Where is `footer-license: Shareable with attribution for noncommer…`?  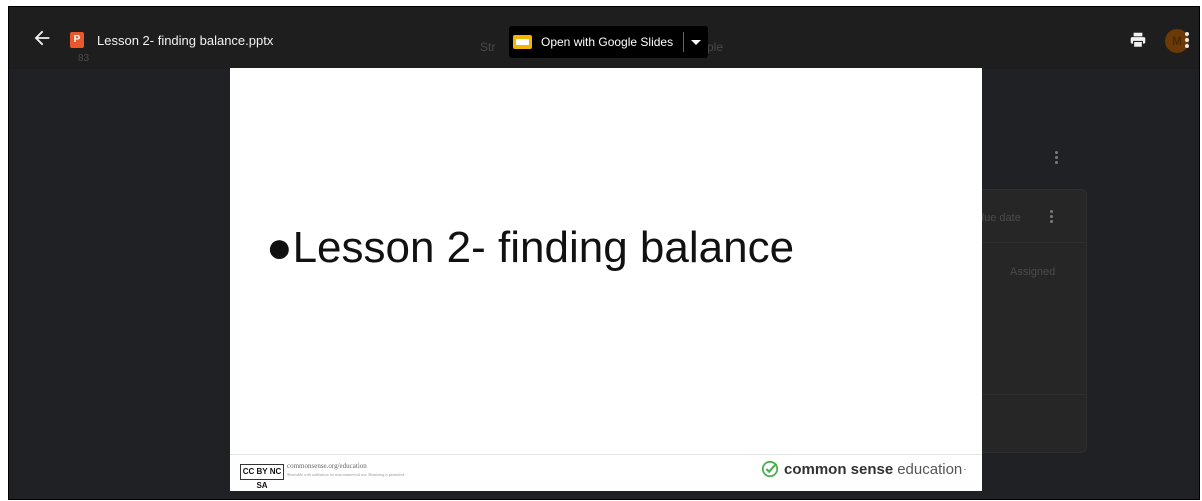
footer-license: Shareable with attribution for noncommer… is located at coordinates (346, 474).